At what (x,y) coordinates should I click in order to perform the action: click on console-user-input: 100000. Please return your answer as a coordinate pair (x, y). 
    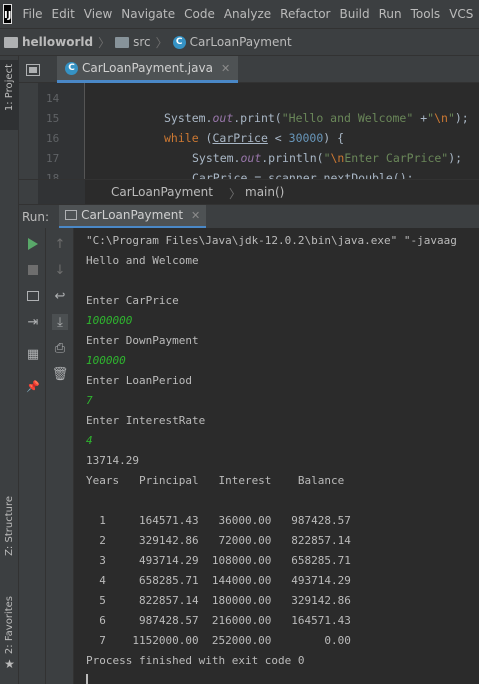
    Looking at the image, I should click on (106, 360).